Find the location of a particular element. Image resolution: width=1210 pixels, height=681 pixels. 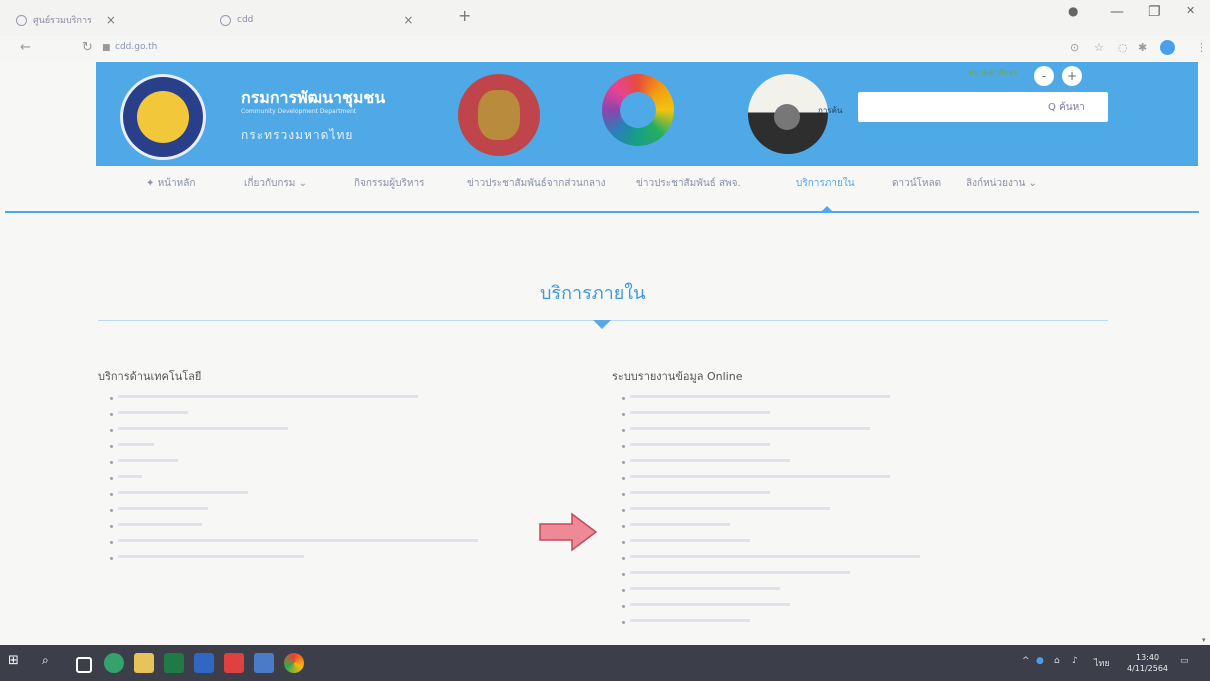

title-marker-icon is located at coordinates (602, 324).